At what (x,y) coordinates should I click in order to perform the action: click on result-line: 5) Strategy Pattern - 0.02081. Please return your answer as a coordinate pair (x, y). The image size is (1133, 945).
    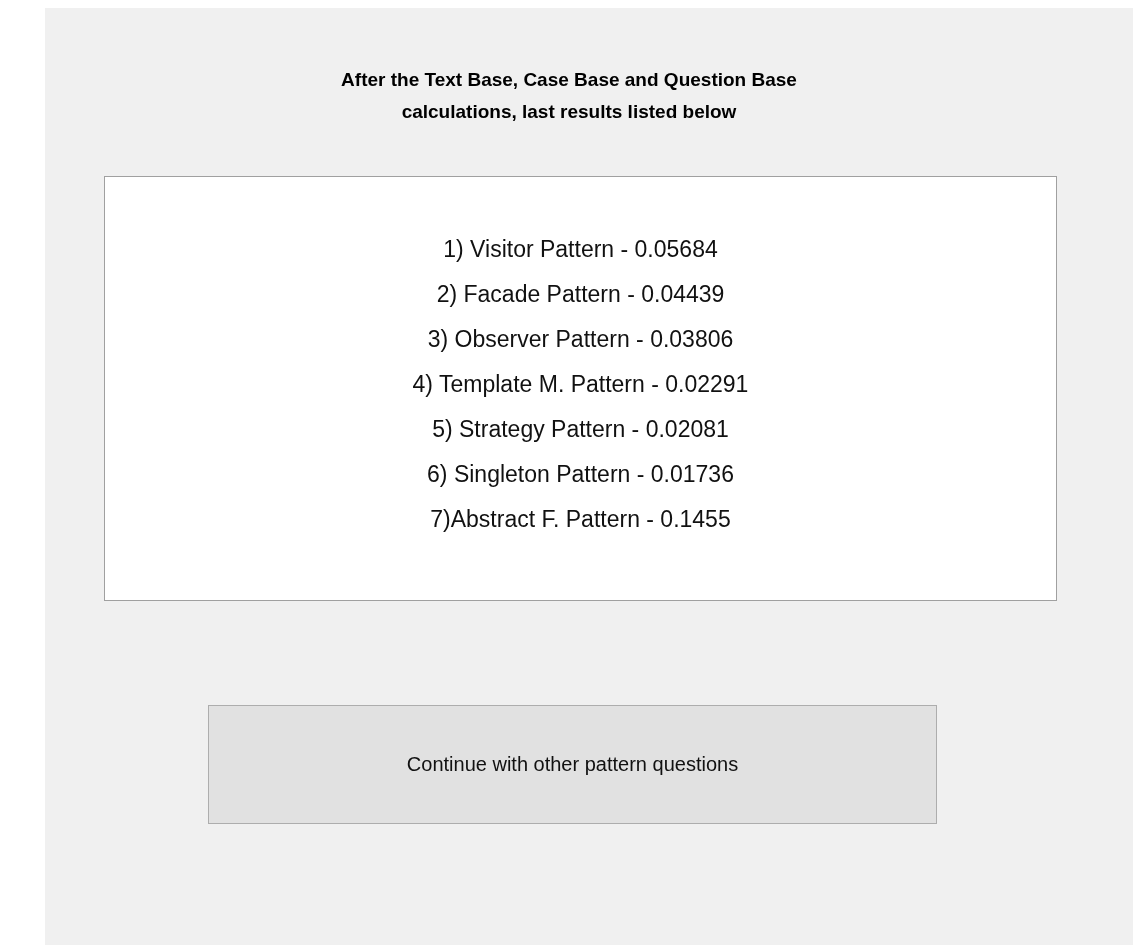
    Looking at the image, I should click on (580, 429).